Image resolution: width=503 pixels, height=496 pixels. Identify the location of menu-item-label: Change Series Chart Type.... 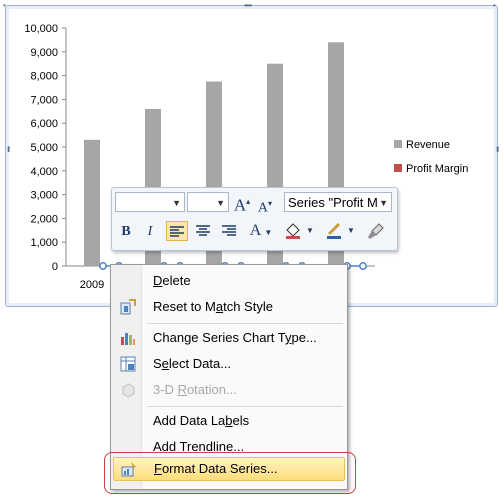
(235, 337).